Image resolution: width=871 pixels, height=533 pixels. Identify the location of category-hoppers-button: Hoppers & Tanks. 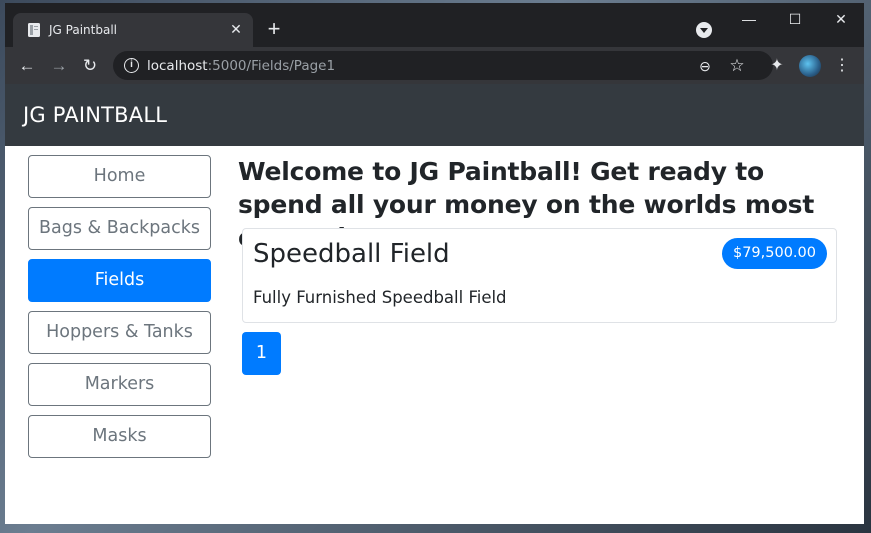
(119, 332).